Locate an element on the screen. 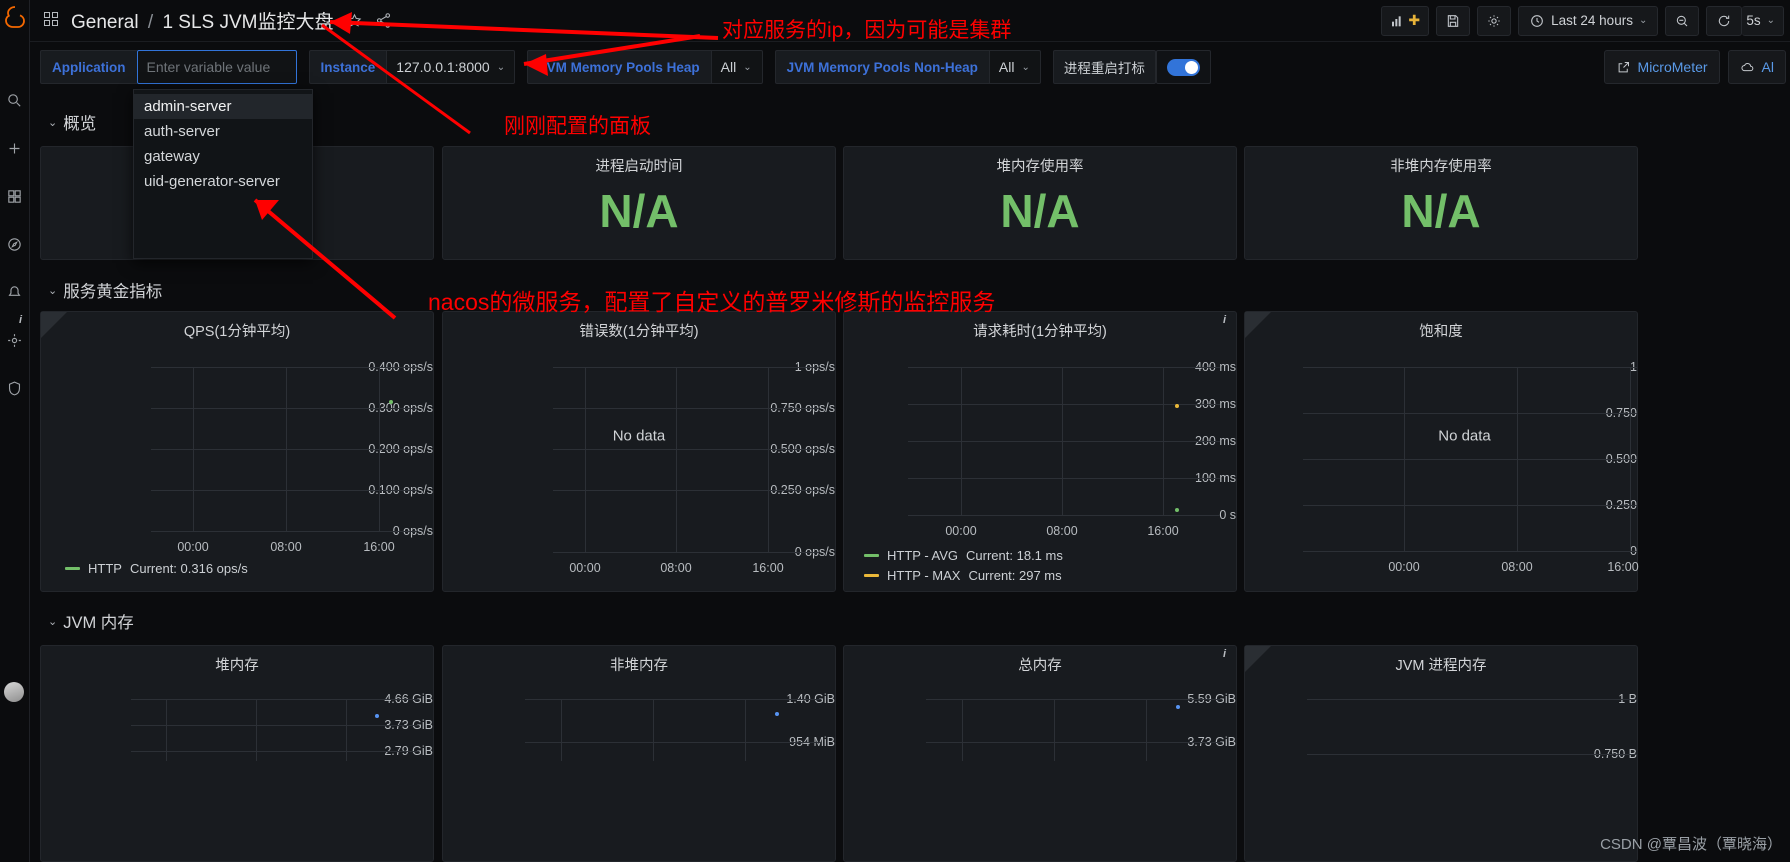  avatar is located at coordinates (14, 692).